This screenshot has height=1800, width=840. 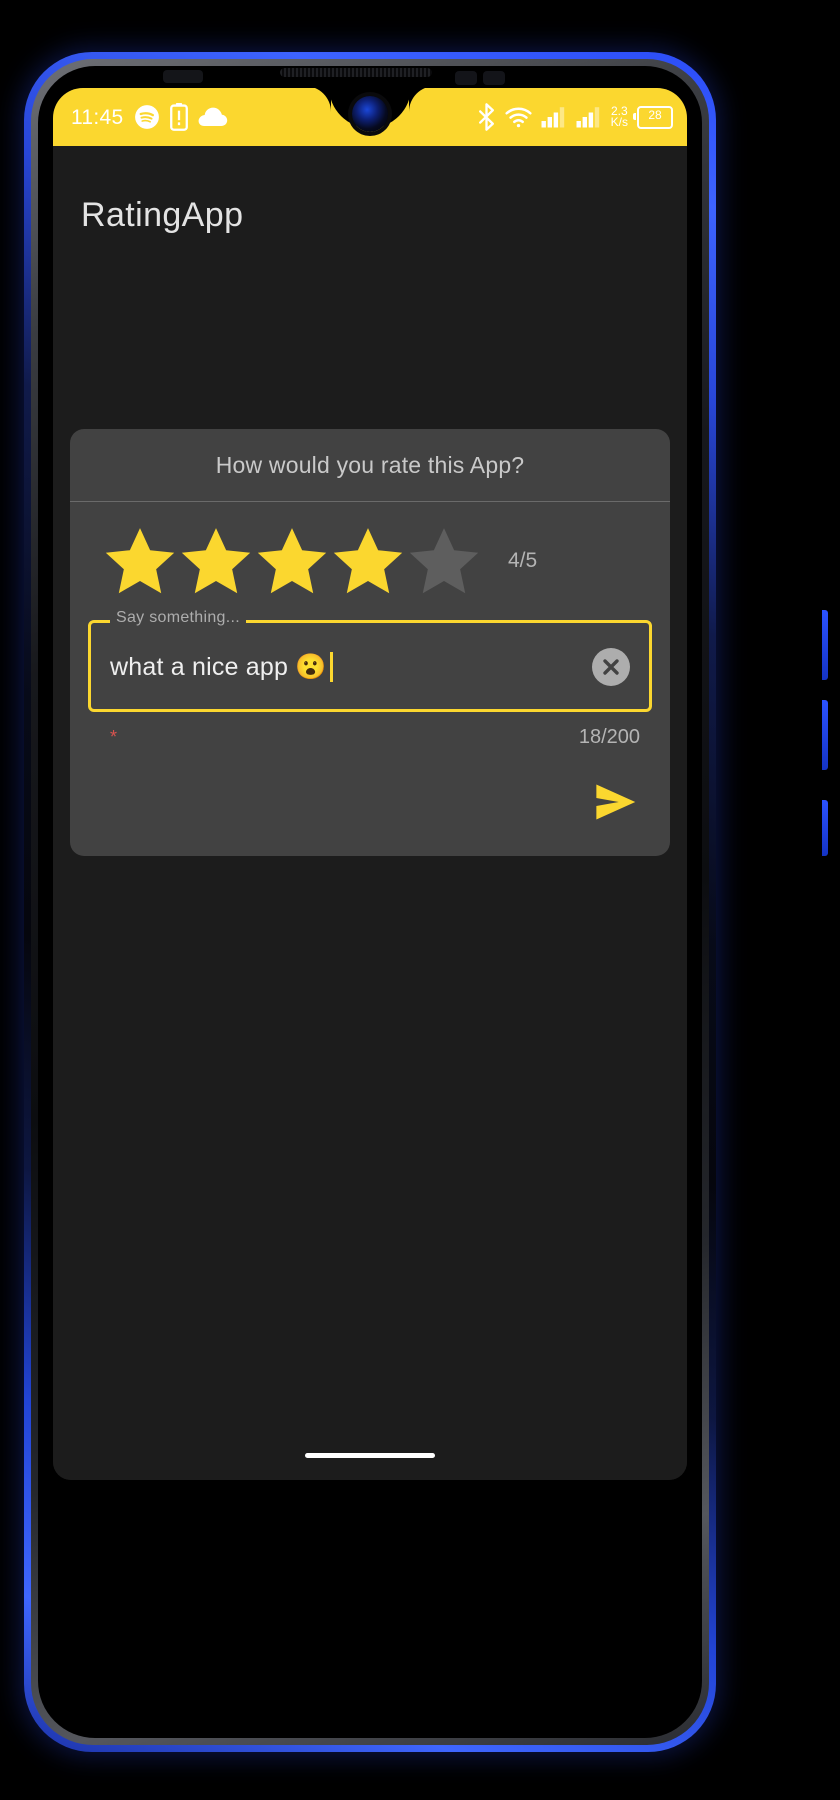 What do you see at coordinates (518, 117) in the screenshot?
I see `wifi-icon` at bounding box center [518, 117].